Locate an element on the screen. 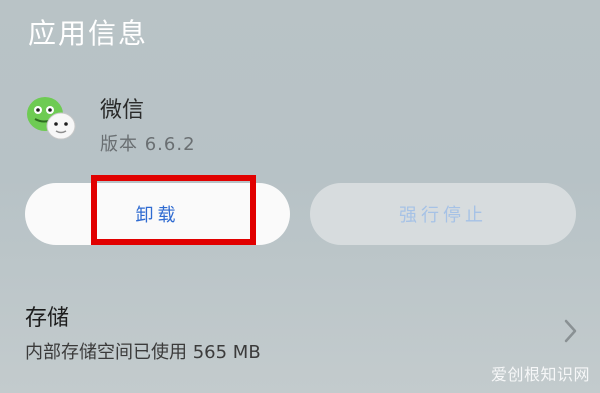 The height and width of the screenshot is (393, 600). app-name: 微信 is located at coordinates (122, 110).